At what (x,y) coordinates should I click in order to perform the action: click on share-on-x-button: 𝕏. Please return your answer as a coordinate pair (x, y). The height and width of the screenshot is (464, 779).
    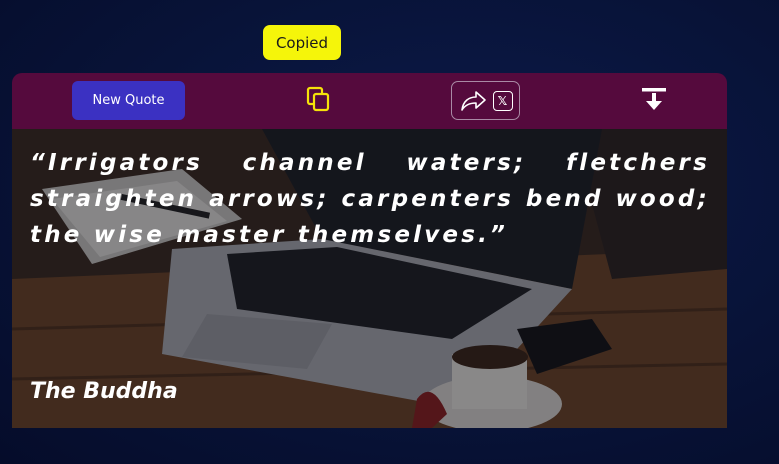
    Looking at the image, I should click on (485, 100).